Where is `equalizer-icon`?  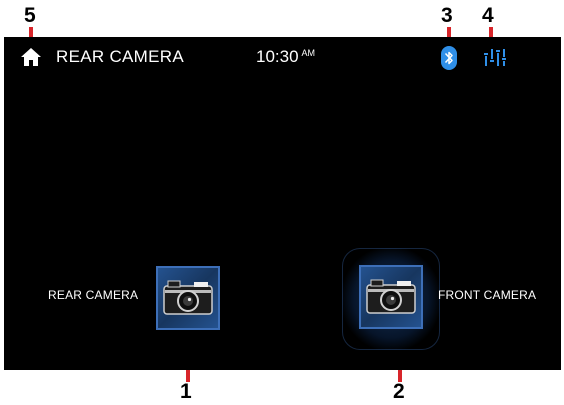 equalizer-icon is located at coordinates (495, 58).